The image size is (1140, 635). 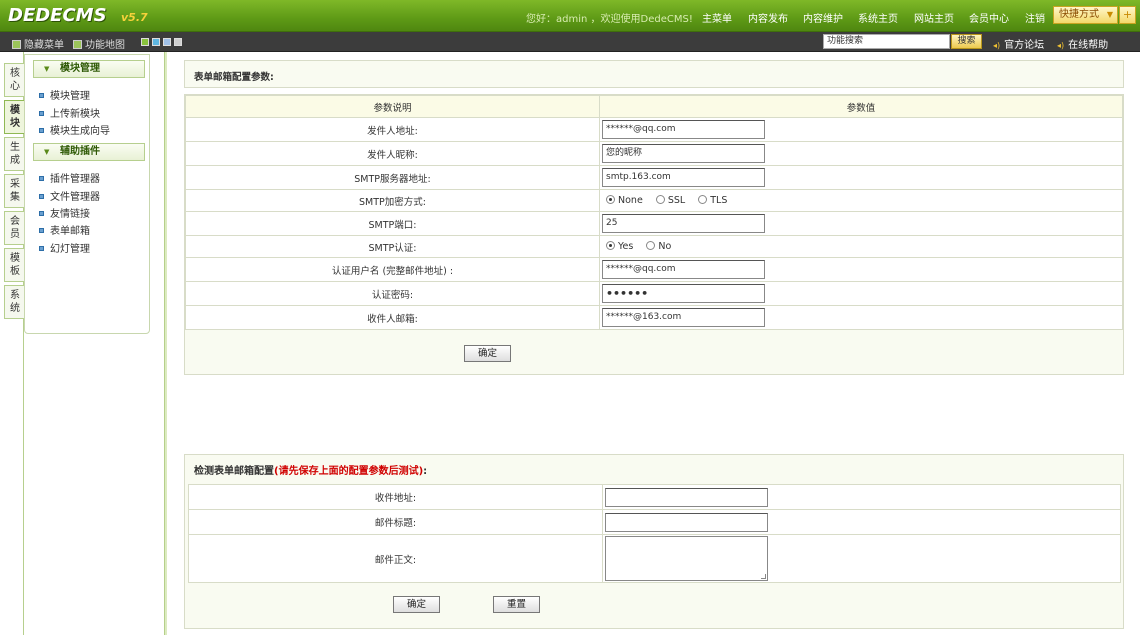 I want to click on nav-logout: 注销, so click(x=1035, y=17).